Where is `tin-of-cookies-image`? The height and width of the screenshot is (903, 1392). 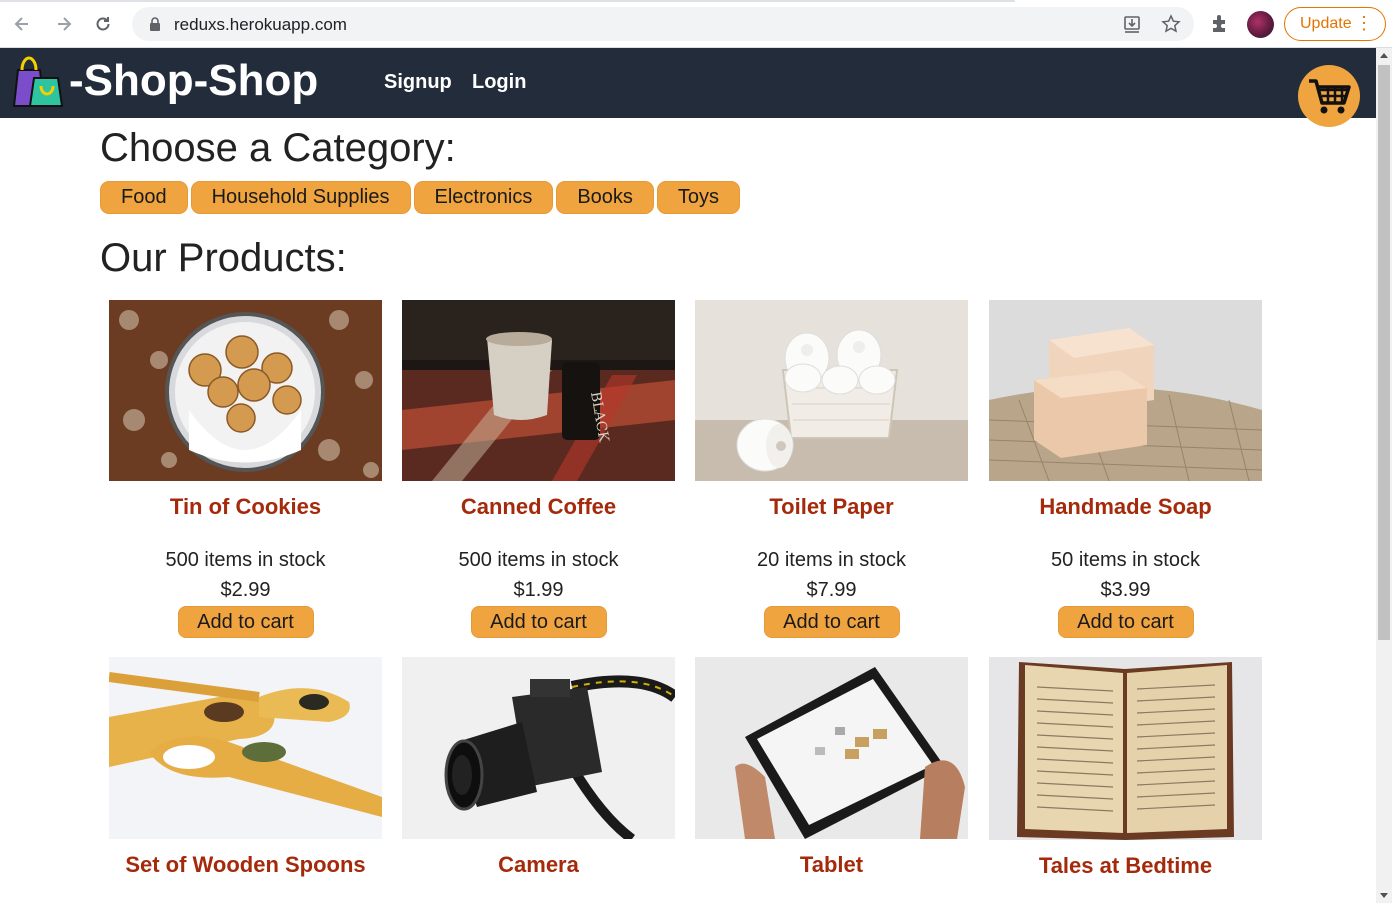
tin-of-cookies-image is located at coordinates (245, 390).